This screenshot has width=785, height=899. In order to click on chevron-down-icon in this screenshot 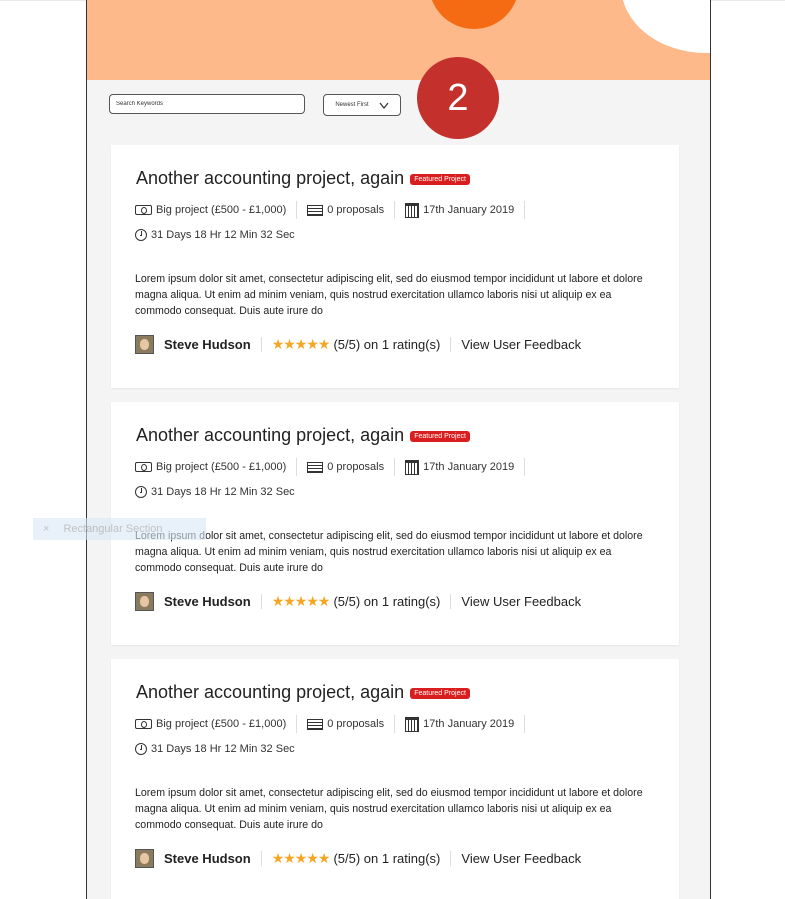, I will do `click(384, 105)`.